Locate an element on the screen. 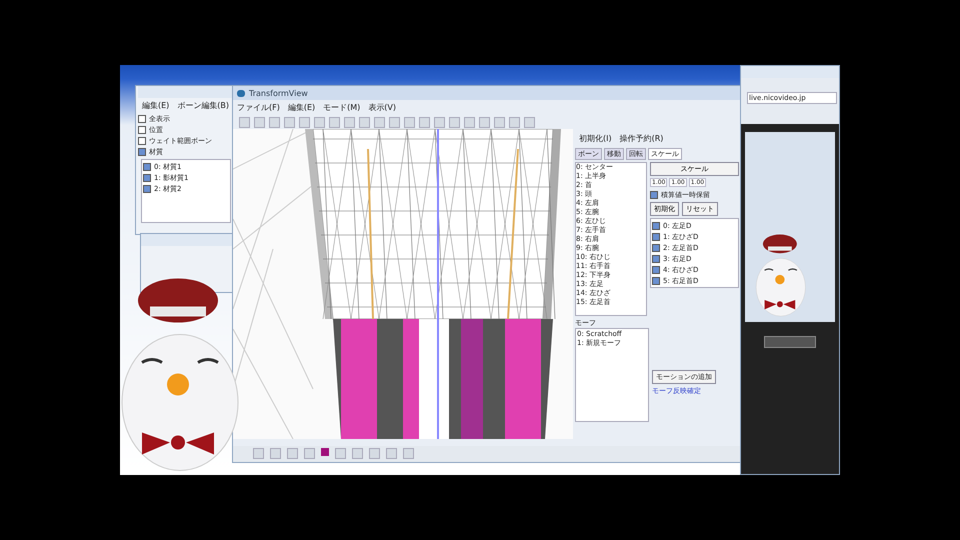 Image resolution: width=960 pixels, height=540 pixels. menu-item: モード(M) is located at coordinates (341, 107).